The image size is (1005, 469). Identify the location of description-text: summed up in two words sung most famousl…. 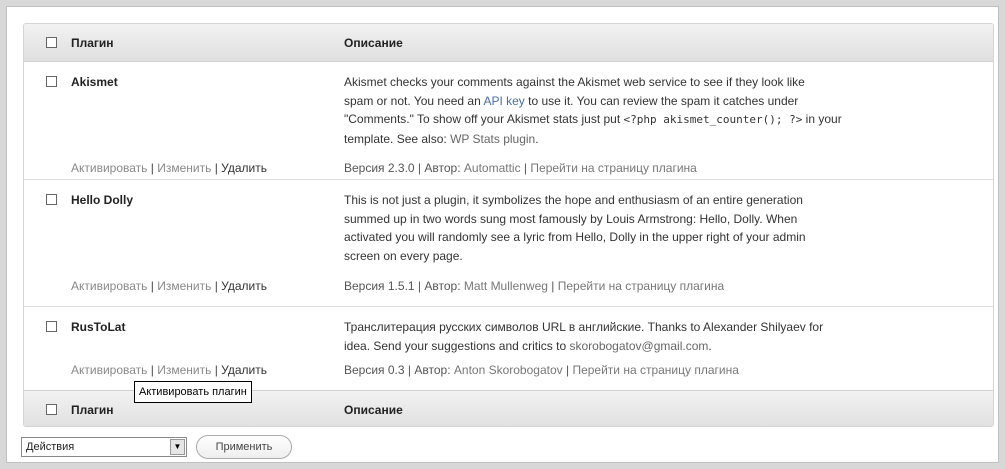
(571, 218).